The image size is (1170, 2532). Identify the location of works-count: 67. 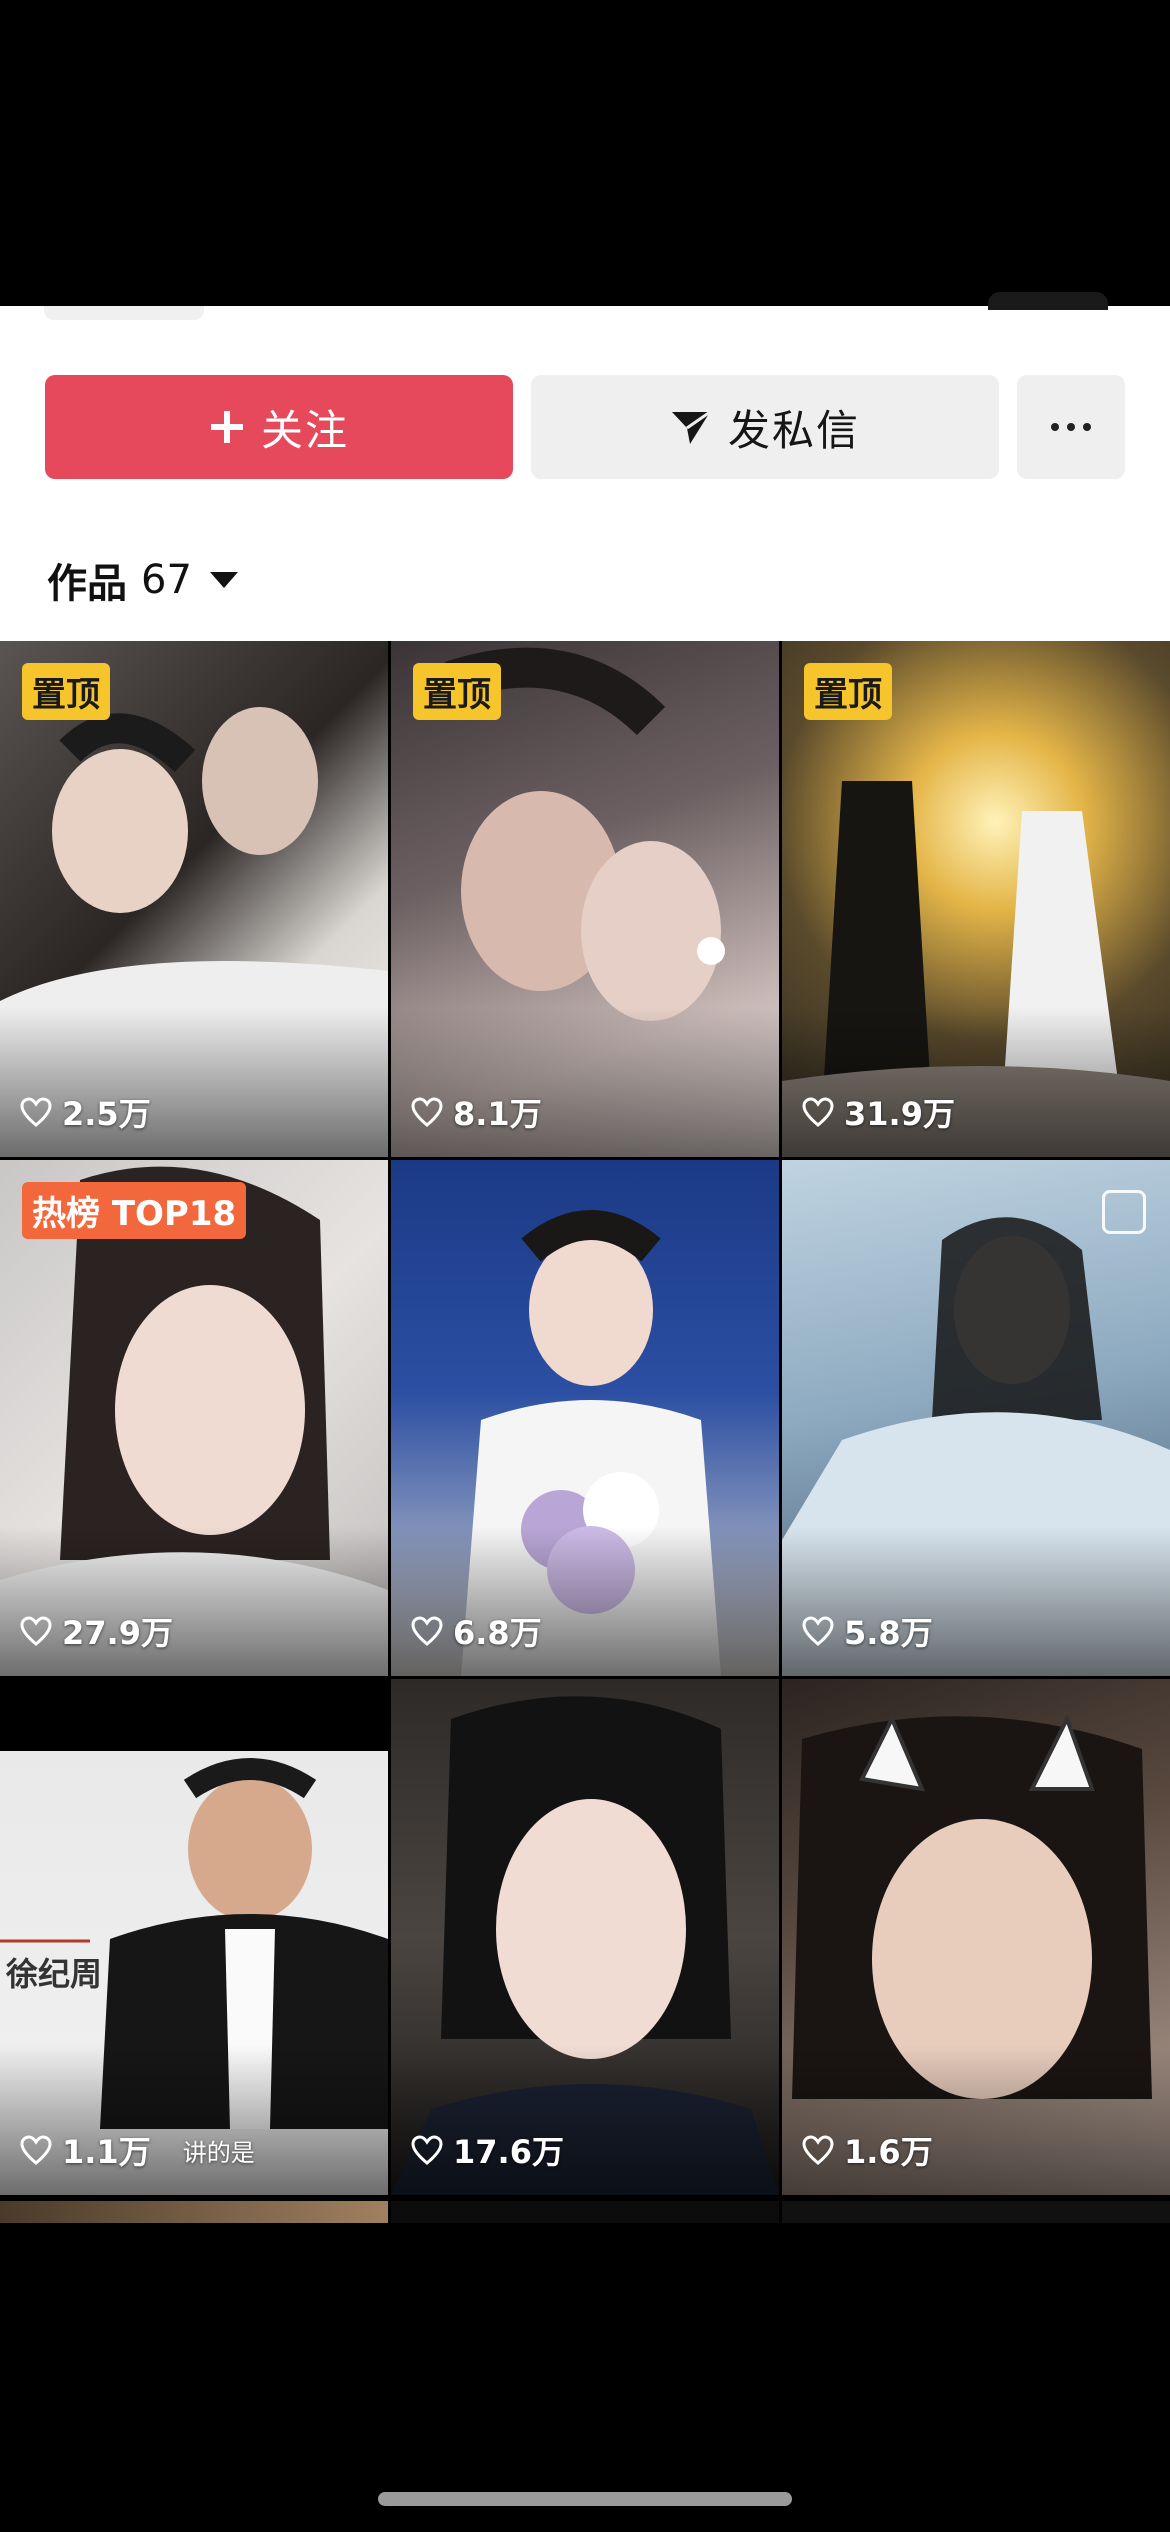
(166, 580).